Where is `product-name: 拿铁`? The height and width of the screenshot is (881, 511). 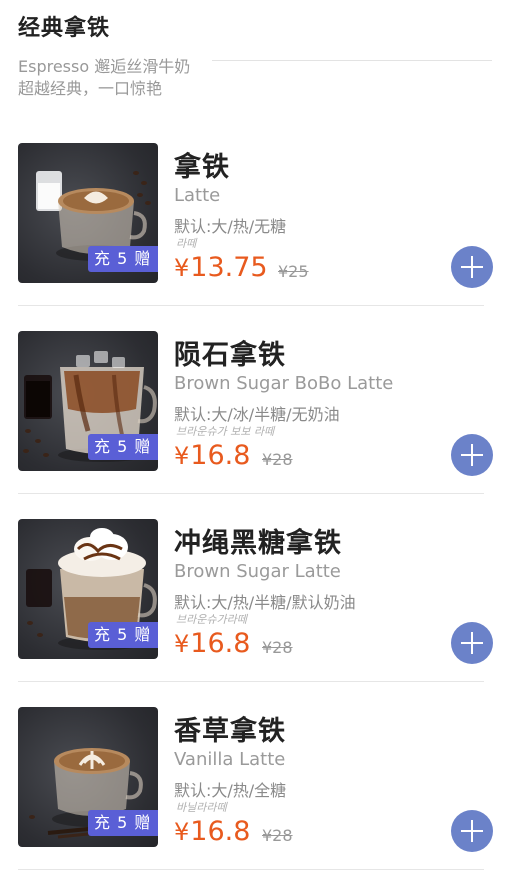 product-name: 拿铁 is located at coordinates (202, 167).